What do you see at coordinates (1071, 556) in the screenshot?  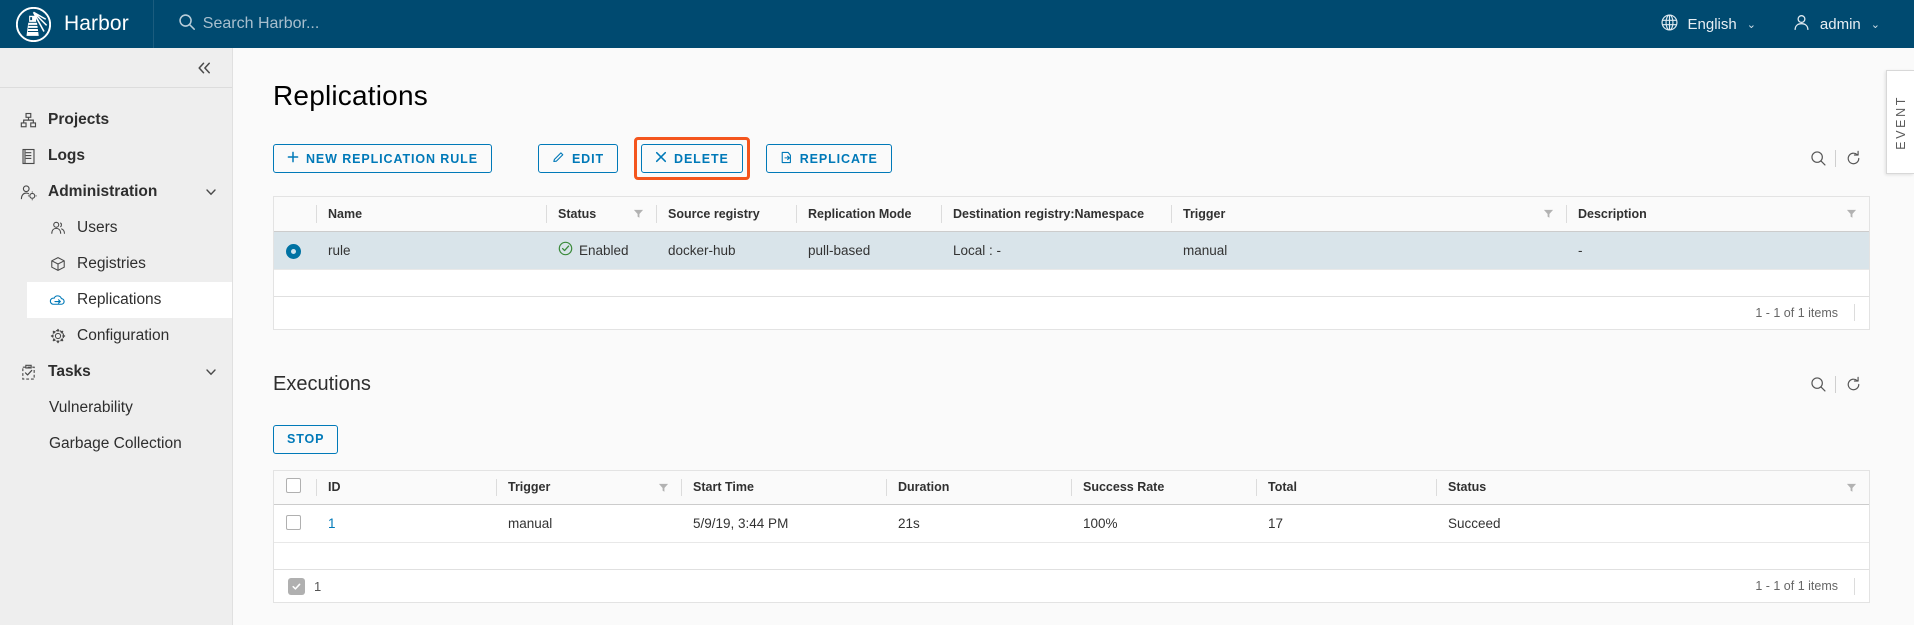 I see `executions-table-filler` at bounding box center [1071, 556].